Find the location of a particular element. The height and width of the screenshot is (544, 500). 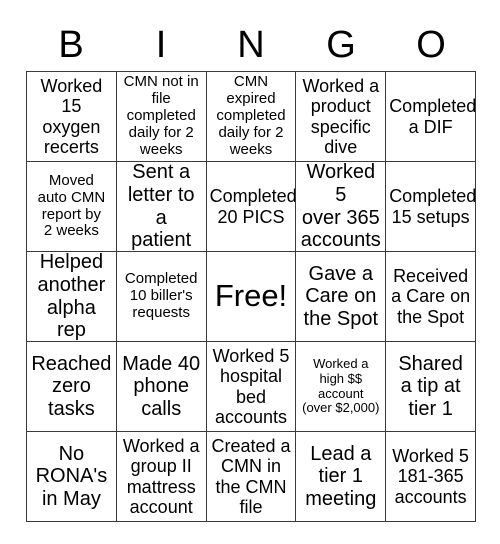

bingo-cell-label: CMN expired completed daily for 2 weeks is located at coordinates (251, 115).